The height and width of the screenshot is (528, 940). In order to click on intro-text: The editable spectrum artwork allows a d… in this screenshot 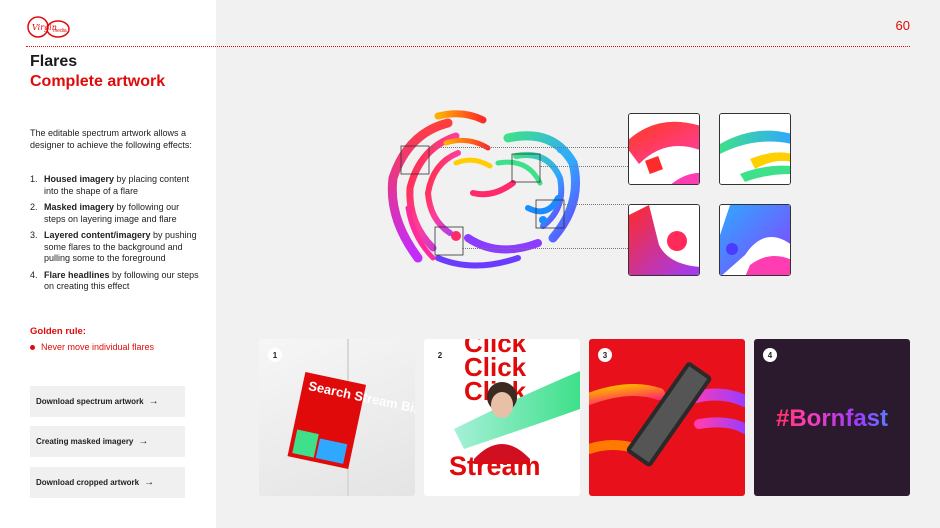, I will do `click(111, 139)`.